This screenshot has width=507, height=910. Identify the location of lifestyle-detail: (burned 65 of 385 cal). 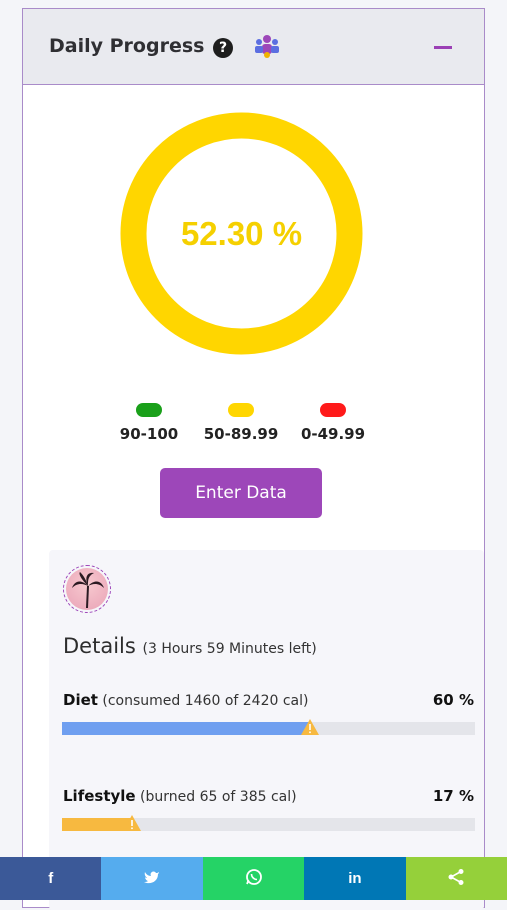
(218, 797).